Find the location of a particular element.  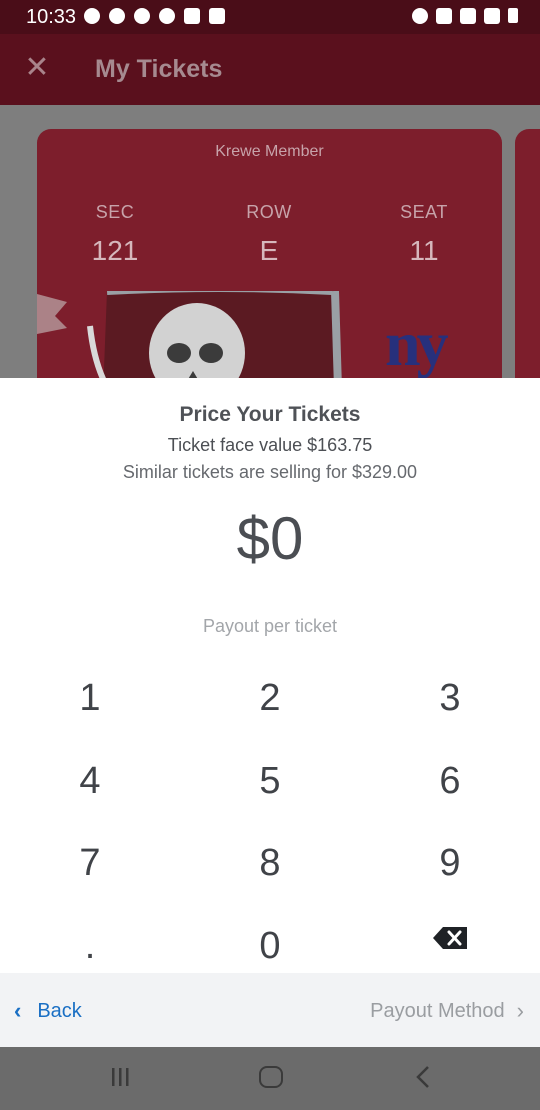

key-8: 8 is located at coordinates (270, 863).